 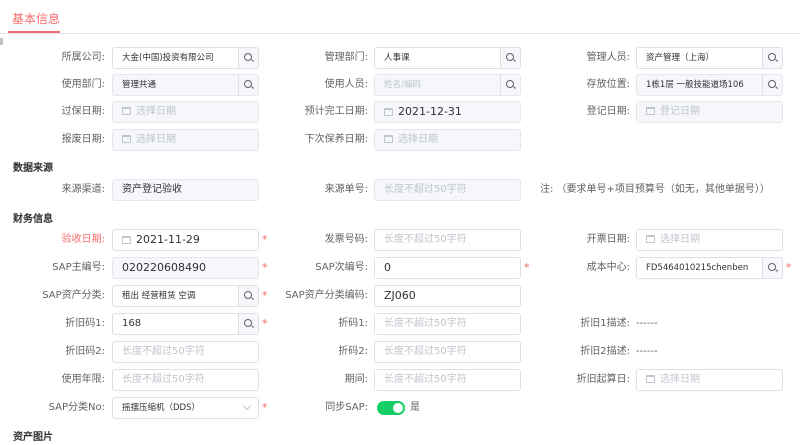 What do you see at coordinates (83, 239) in the screenshot?
I see `accept-date-label: 验收日期:` at bounding box center [83, 239].